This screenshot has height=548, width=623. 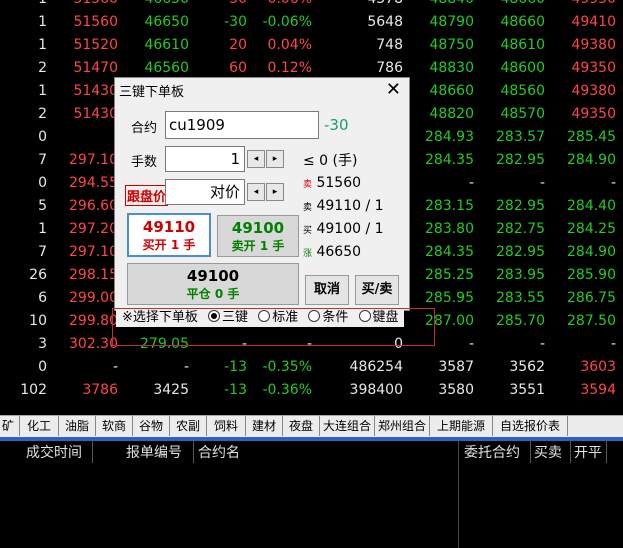 I want to click on quote-cell: 298.15, so click(x=93, y=275).